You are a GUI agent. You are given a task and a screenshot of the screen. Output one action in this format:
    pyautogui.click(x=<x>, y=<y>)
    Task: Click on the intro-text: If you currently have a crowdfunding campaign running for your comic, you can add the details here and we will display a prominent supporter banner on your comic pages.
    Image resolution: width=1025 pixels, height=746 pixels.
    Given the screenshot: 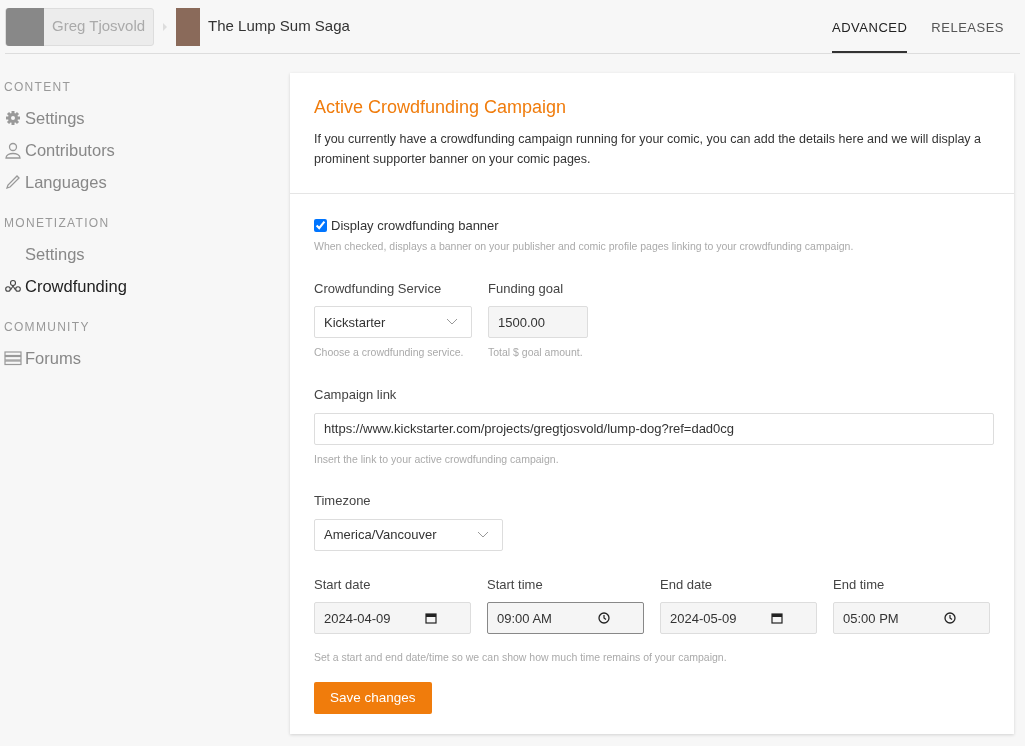 What is the action you would take?
    pyautogui.click(x=648, y=149)
    